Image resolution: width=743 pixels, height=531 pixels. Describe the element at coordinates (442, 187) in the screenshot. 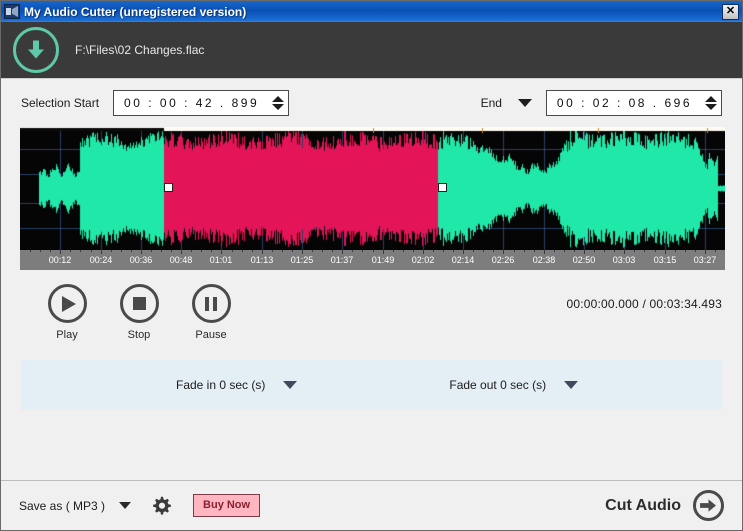

I see `selection-handle-right` at that location.